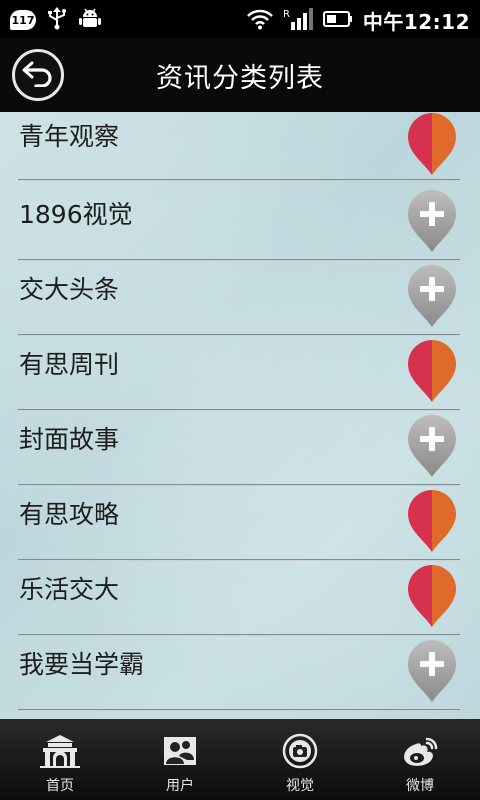 The height and width of the screenshot is (800, 480). I want to click on category-row: 有思周刊, so click(240, 374).